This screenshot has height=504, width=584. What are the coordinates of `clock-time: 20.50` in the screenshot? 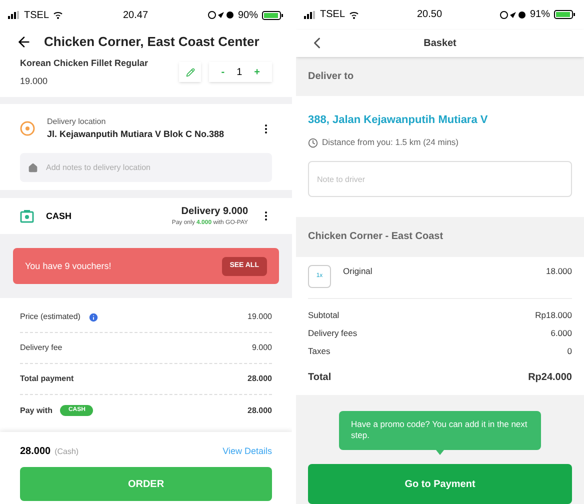 It's located at (429, 15).